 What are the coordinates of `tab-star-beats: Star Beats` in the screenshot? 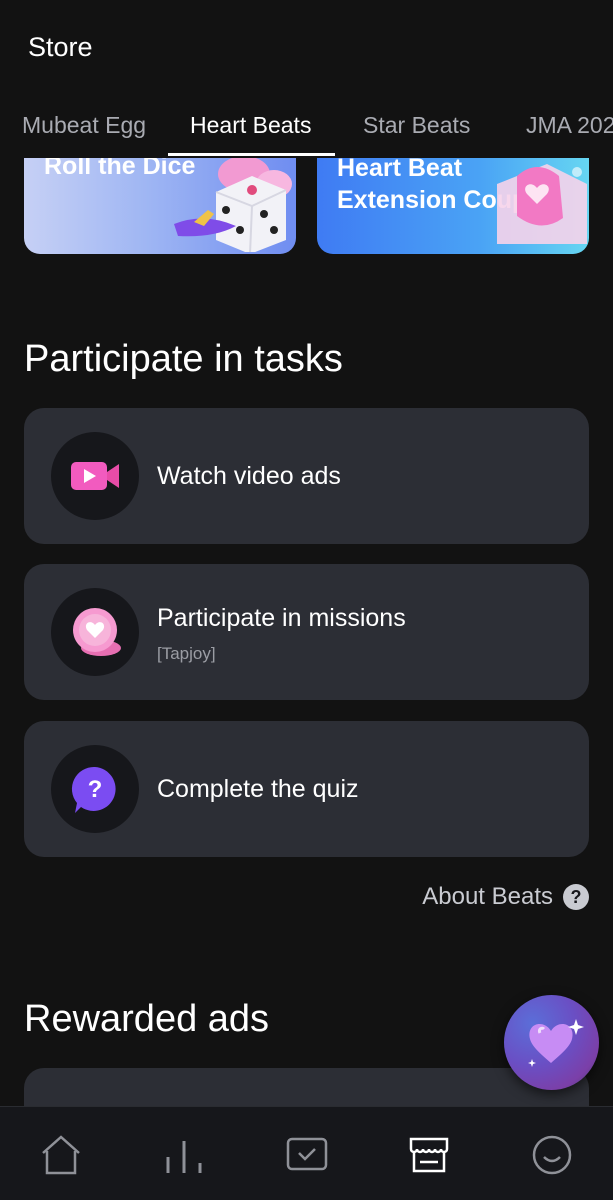 It's located at (416, 125).